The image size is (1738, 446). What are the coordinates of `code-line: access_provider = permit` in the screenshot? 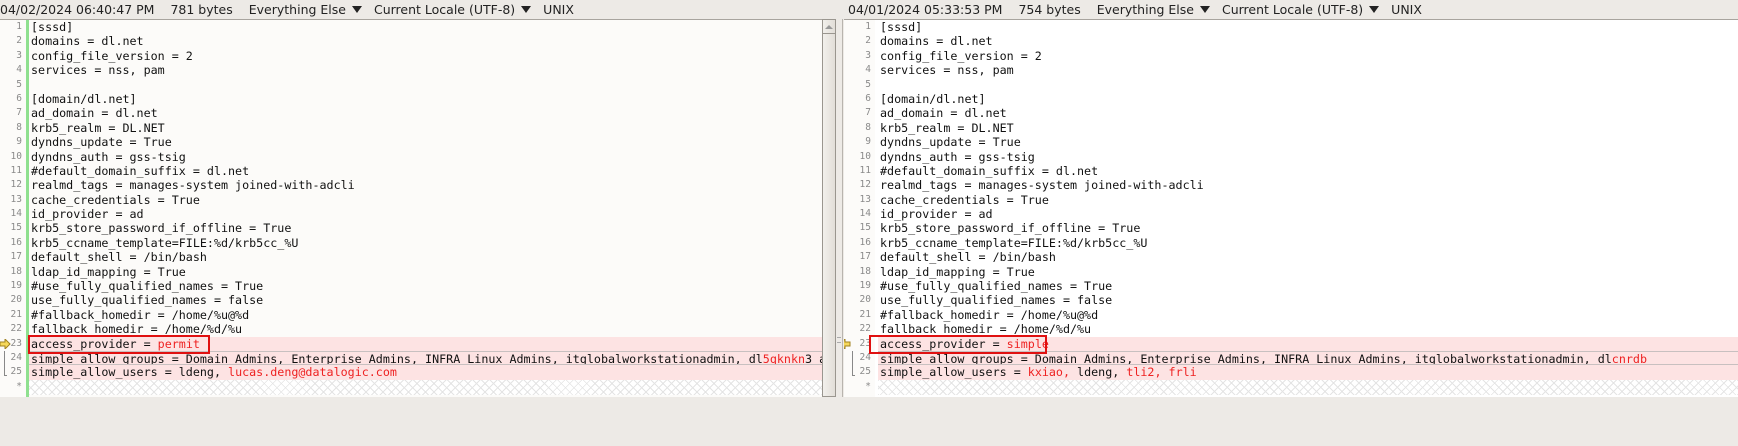 It's located at (425, 343).